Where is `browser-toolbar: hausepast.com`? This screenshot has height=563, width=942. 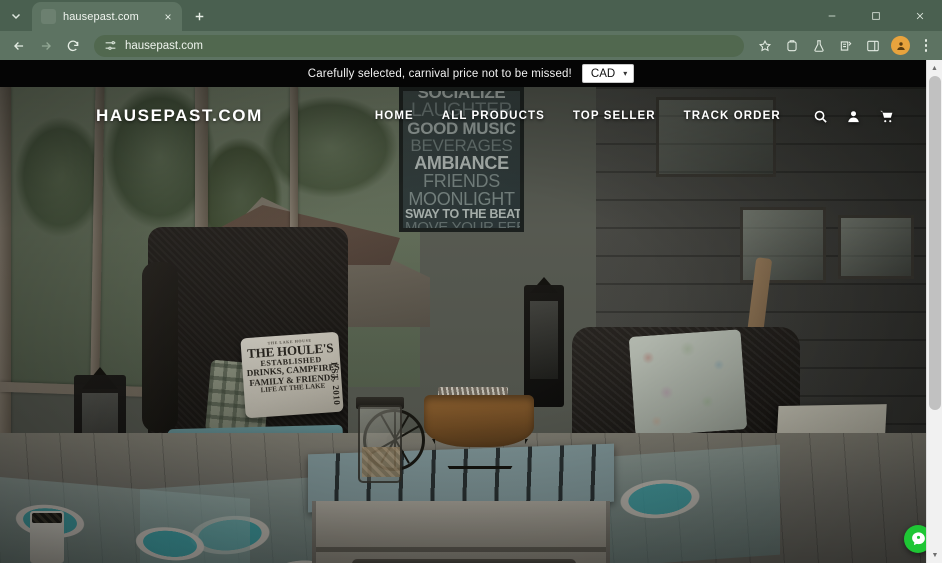
browser-toolbar: hausepast.com is located at coordinates (471, 45).